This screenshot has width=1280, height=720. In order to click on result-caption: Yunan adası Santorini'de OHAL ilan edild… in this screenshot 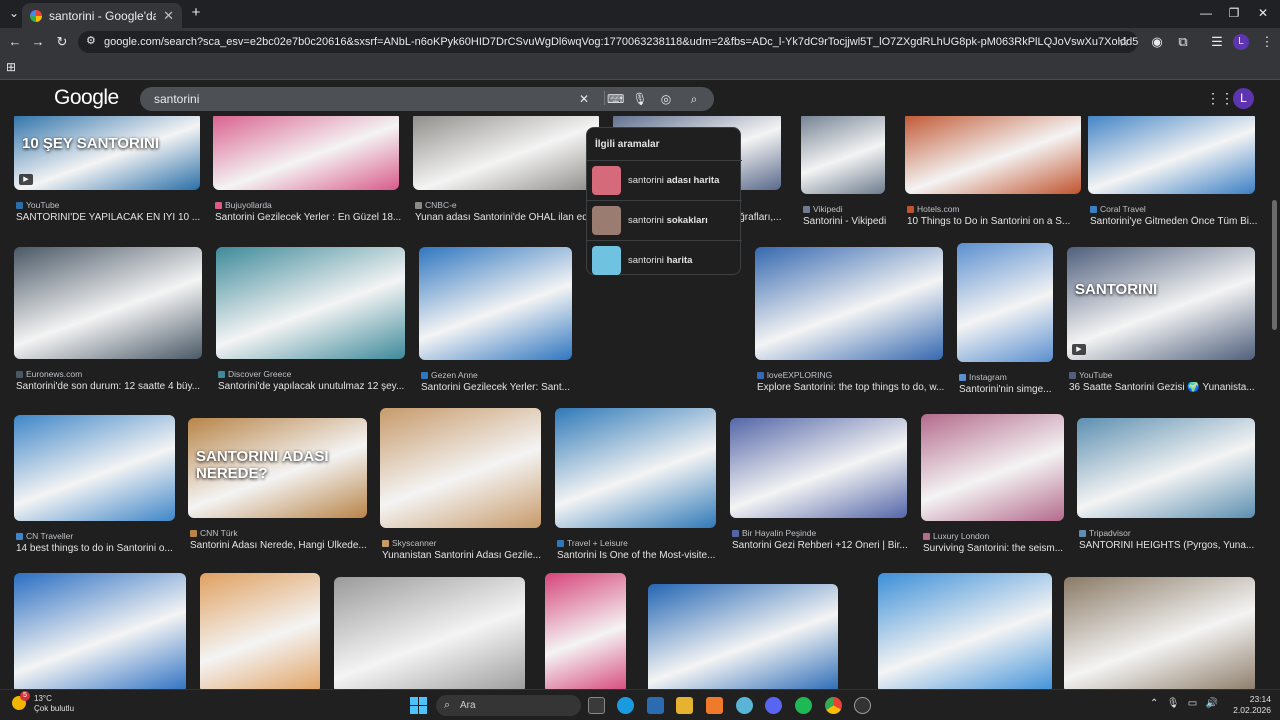, I will do `click(510, 217)`.